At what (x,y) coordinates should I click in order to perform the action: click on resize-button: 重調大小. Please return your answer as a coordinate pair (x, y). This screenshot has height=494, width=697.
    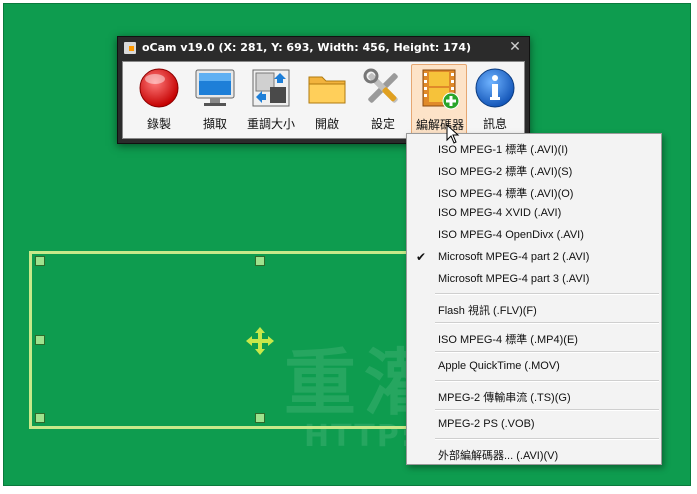
    Looking at the image, I should click on (271, 100).